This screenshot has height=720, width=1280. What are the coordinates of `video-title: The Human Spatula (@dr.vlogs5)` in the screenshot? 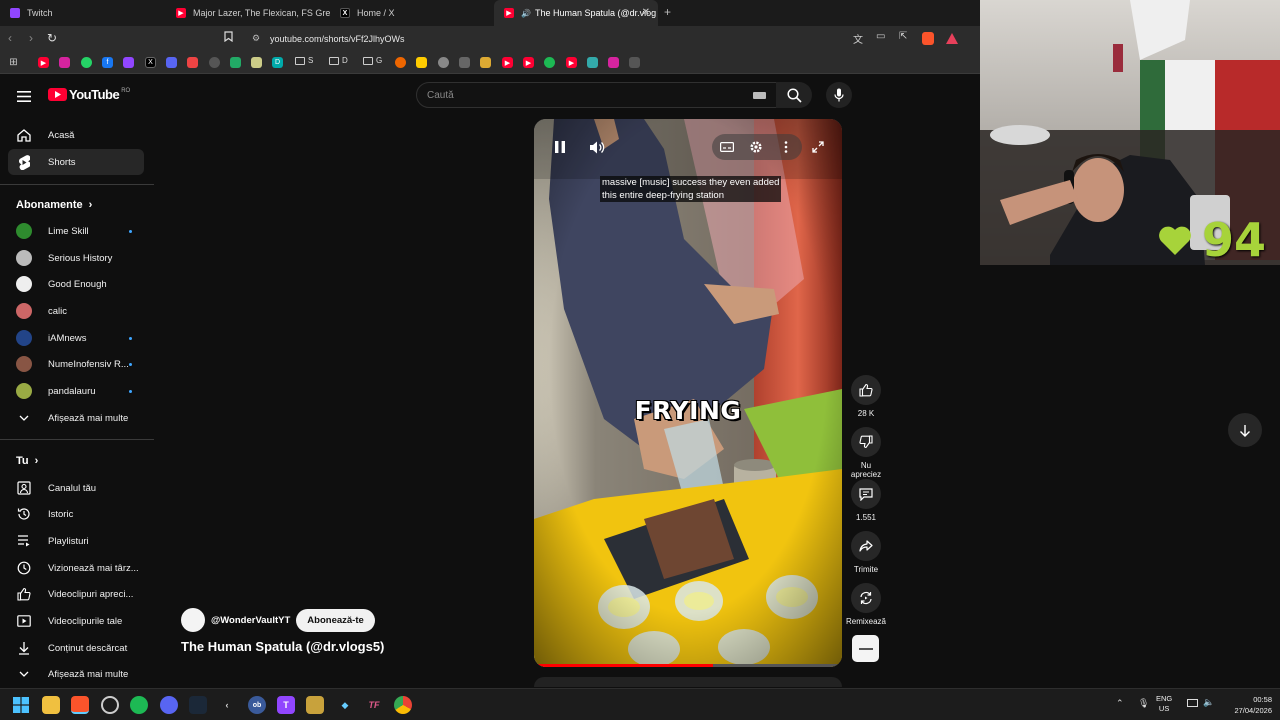 It's located at (282, 646).